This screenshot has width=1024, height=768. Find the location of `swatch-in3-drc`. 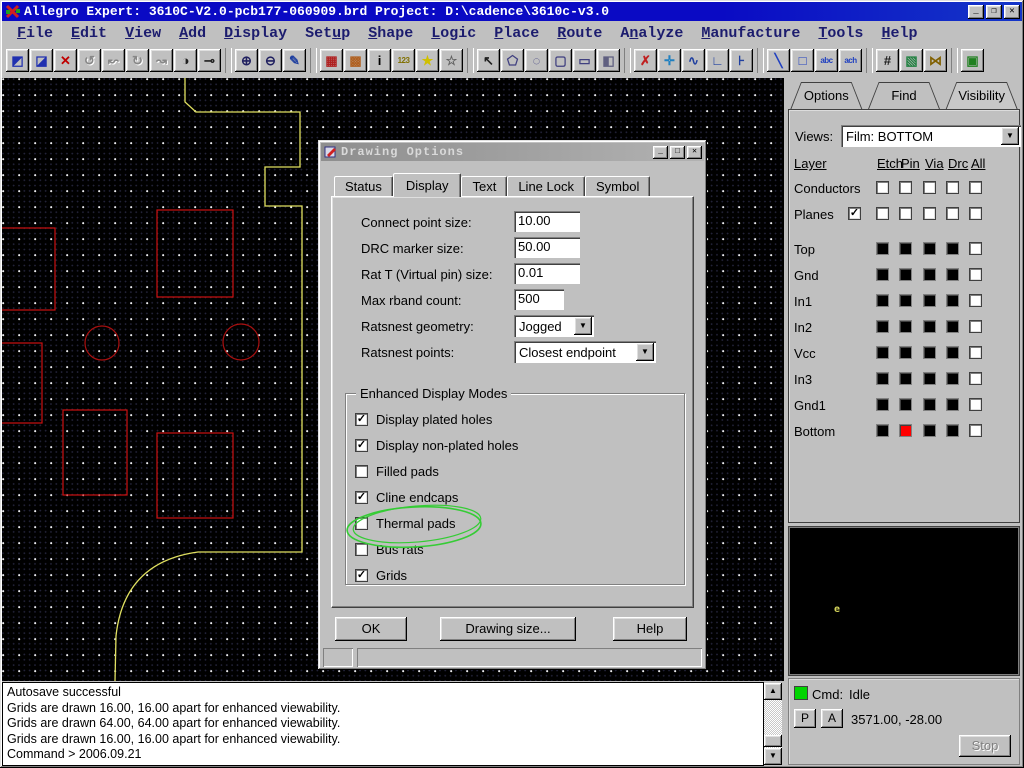

swatch-in3-drc is located at coordinates (952, 378).